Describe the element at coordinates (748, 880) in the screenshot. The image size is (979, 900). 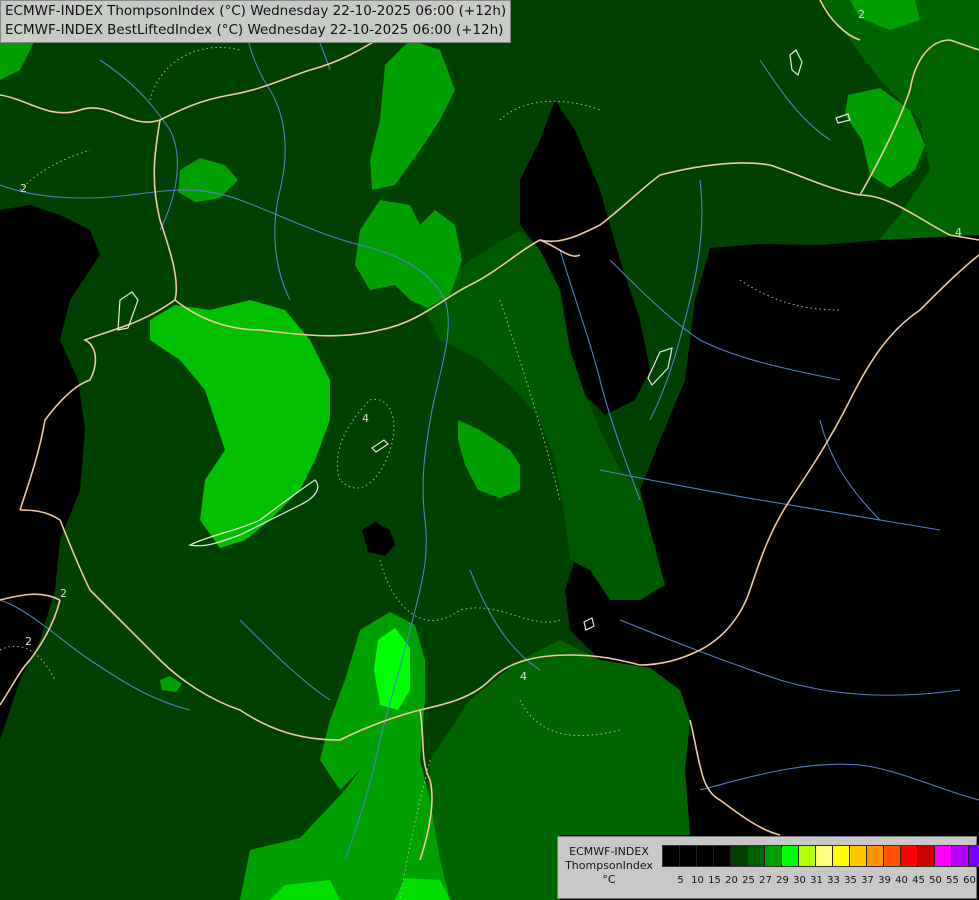
I see `legend-tick: 25` at that location.